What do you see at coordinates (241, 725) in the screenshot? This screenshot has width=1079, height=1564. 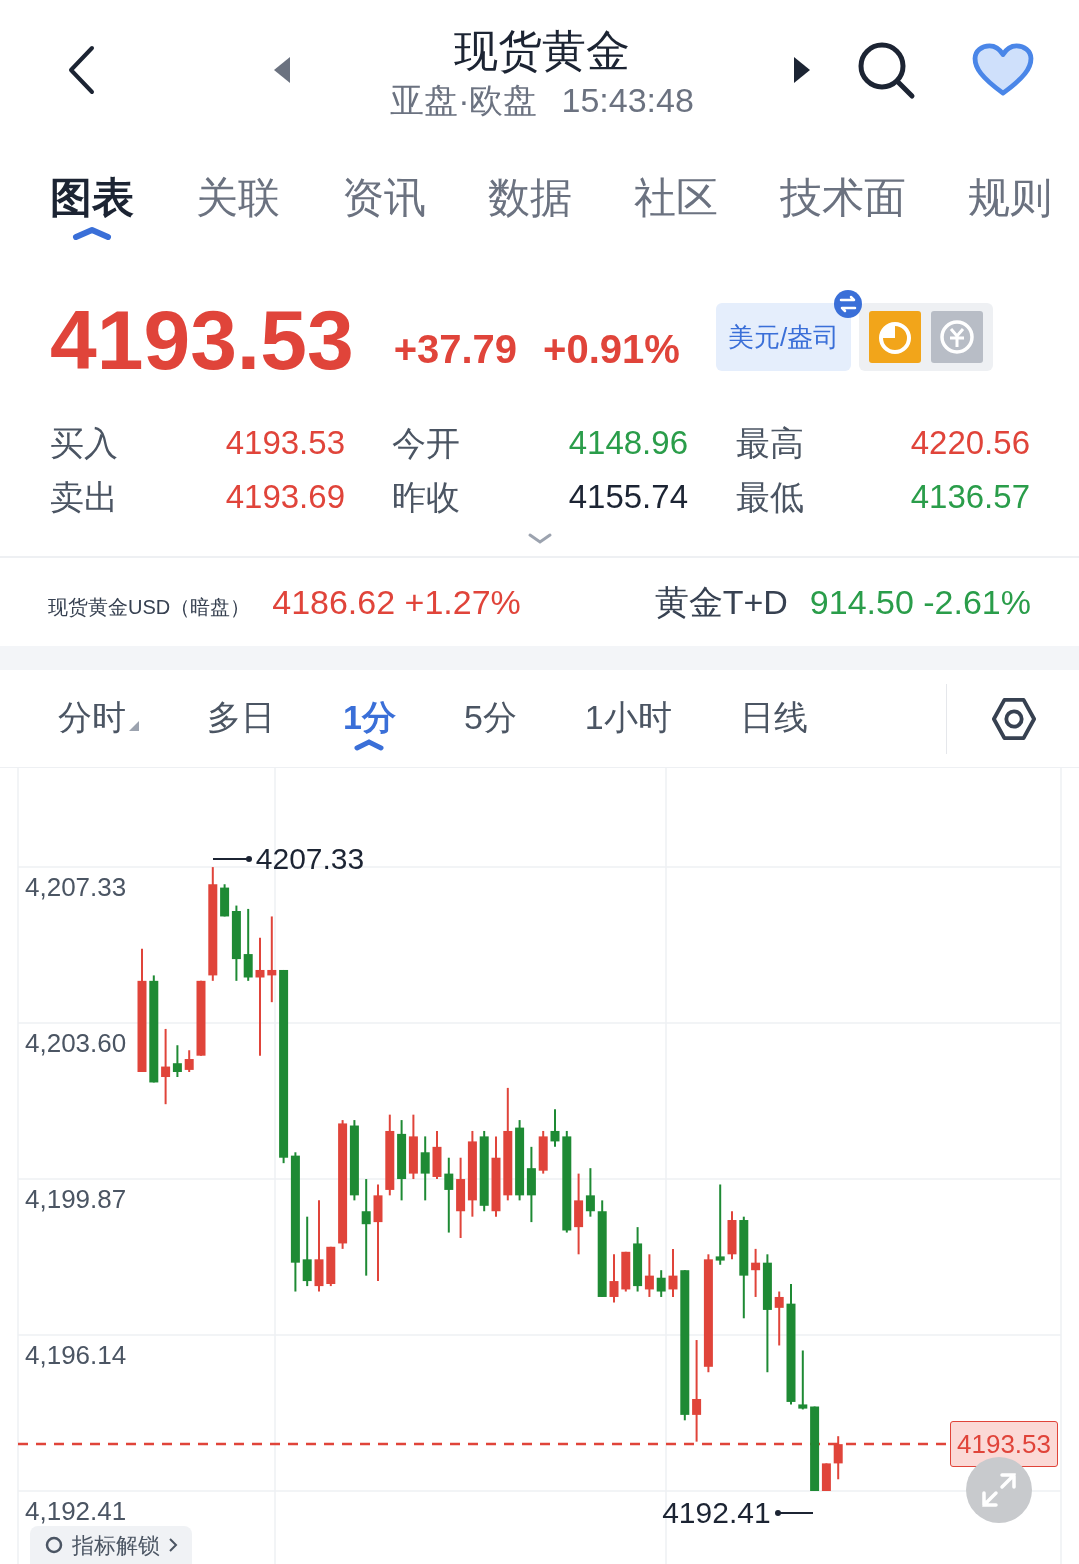 I see `period-tab: 多日` at bounding box center [241, 725].